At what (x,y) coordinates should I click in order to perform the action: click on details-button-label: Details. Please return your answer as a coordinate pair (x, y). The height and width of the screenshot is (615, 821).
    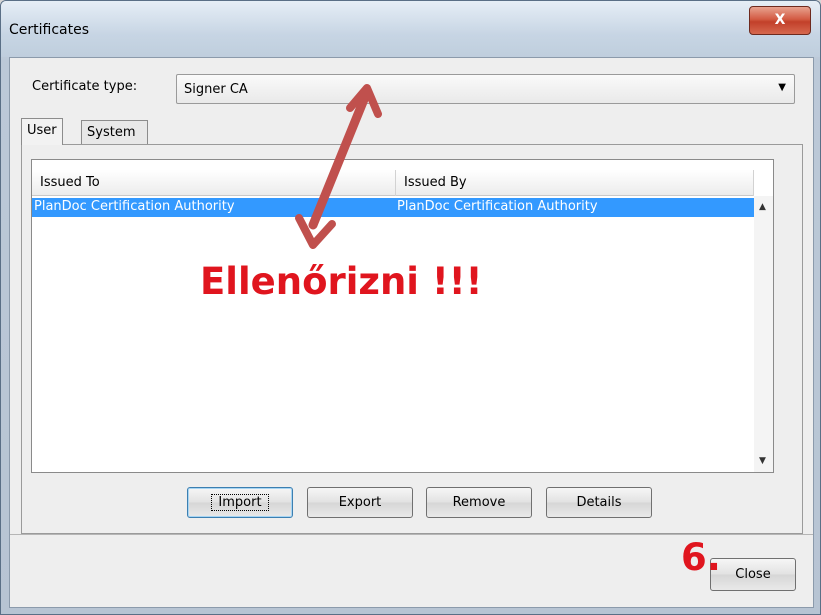
    Looking at the image, I should click on (599, 502).